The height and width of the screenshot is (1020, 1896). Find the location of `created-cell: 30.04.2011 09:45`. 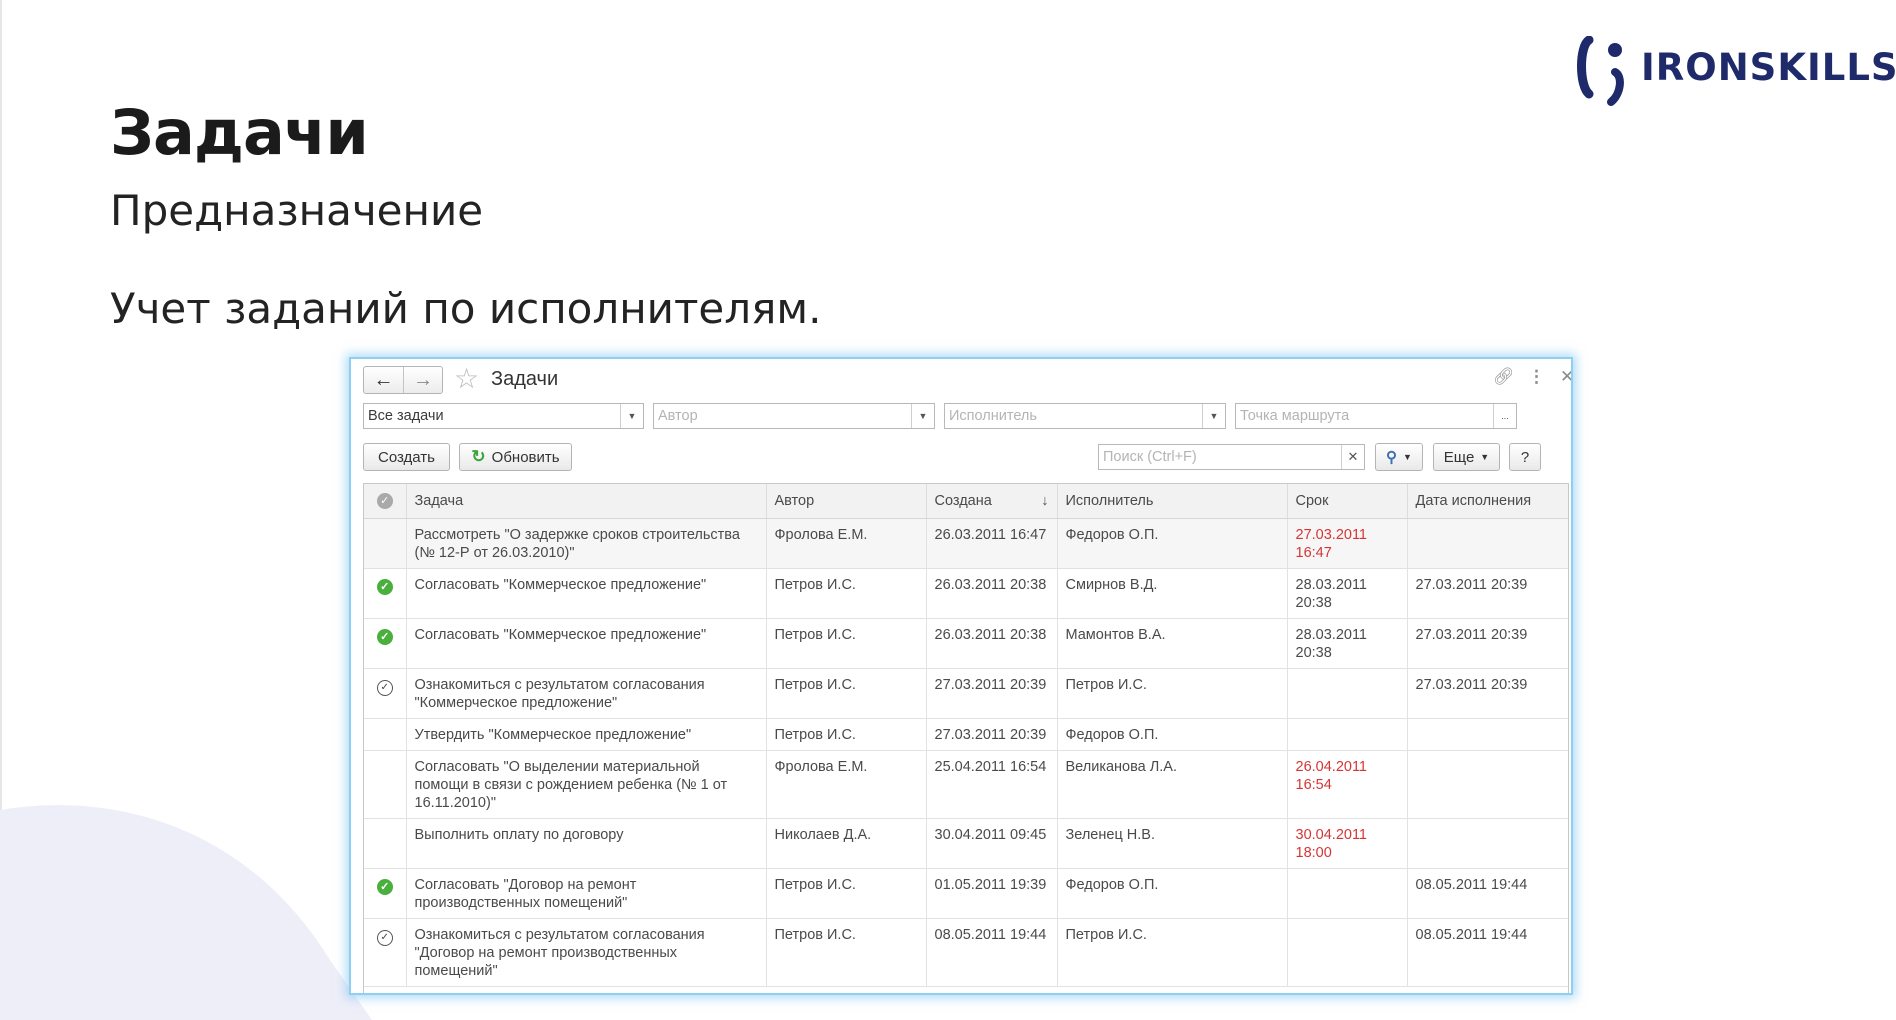

created-cell: 30.04.2011 09:45 is located at coordinates (992, 843).